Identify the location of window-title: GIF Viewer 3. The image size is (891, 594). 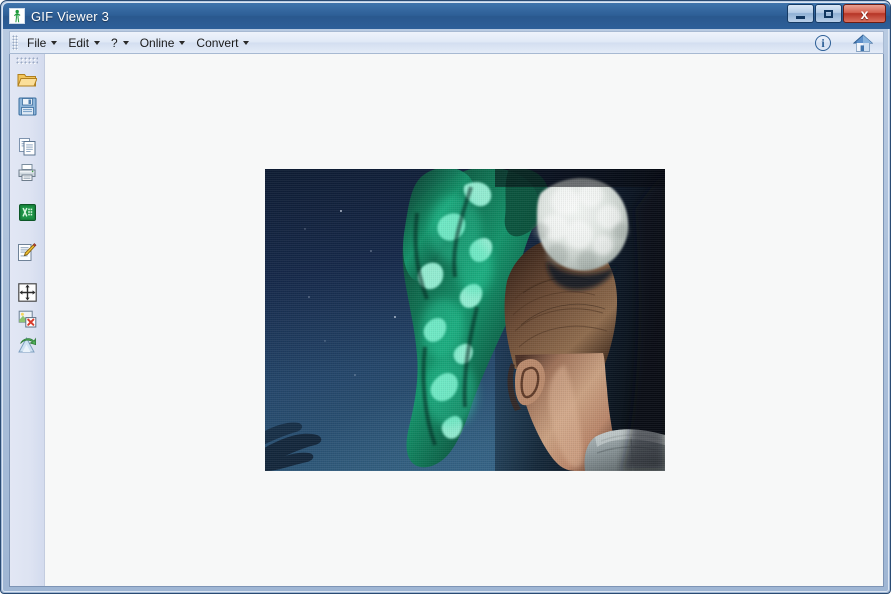
(70, 16).